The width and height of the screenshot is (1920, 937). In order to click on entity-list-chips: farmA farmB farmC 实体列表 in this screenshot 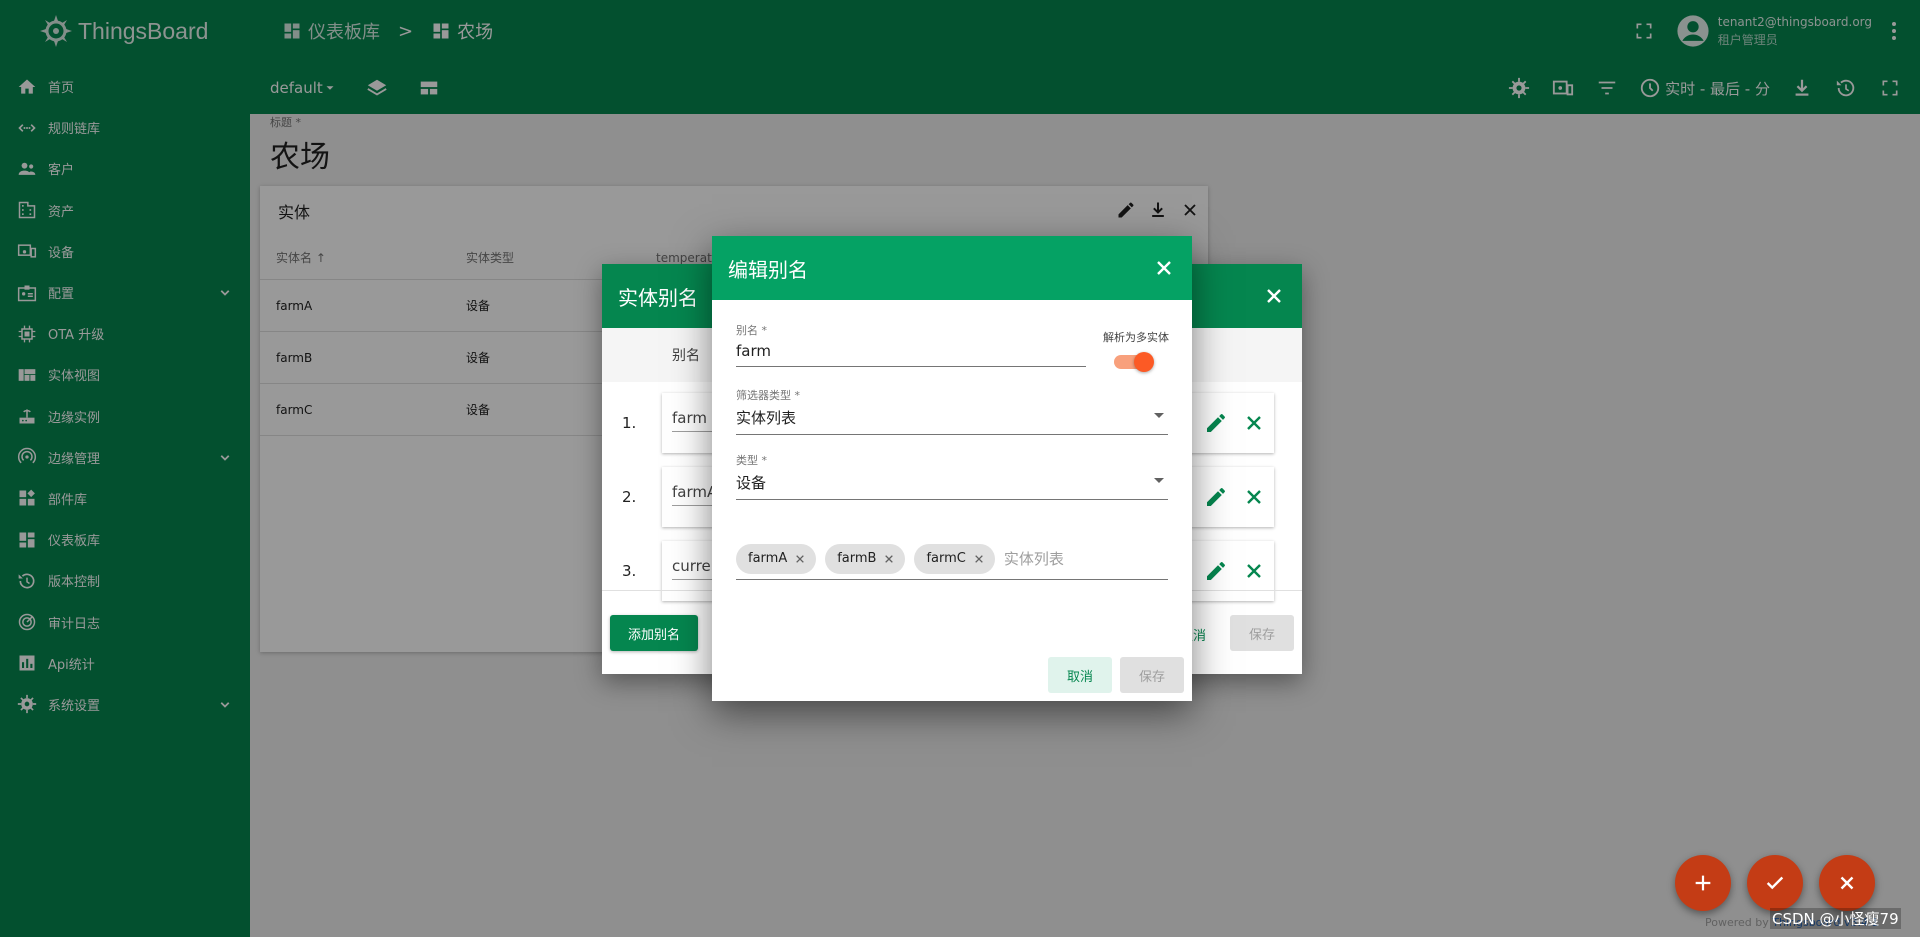, I will do `click(952, 559)`.